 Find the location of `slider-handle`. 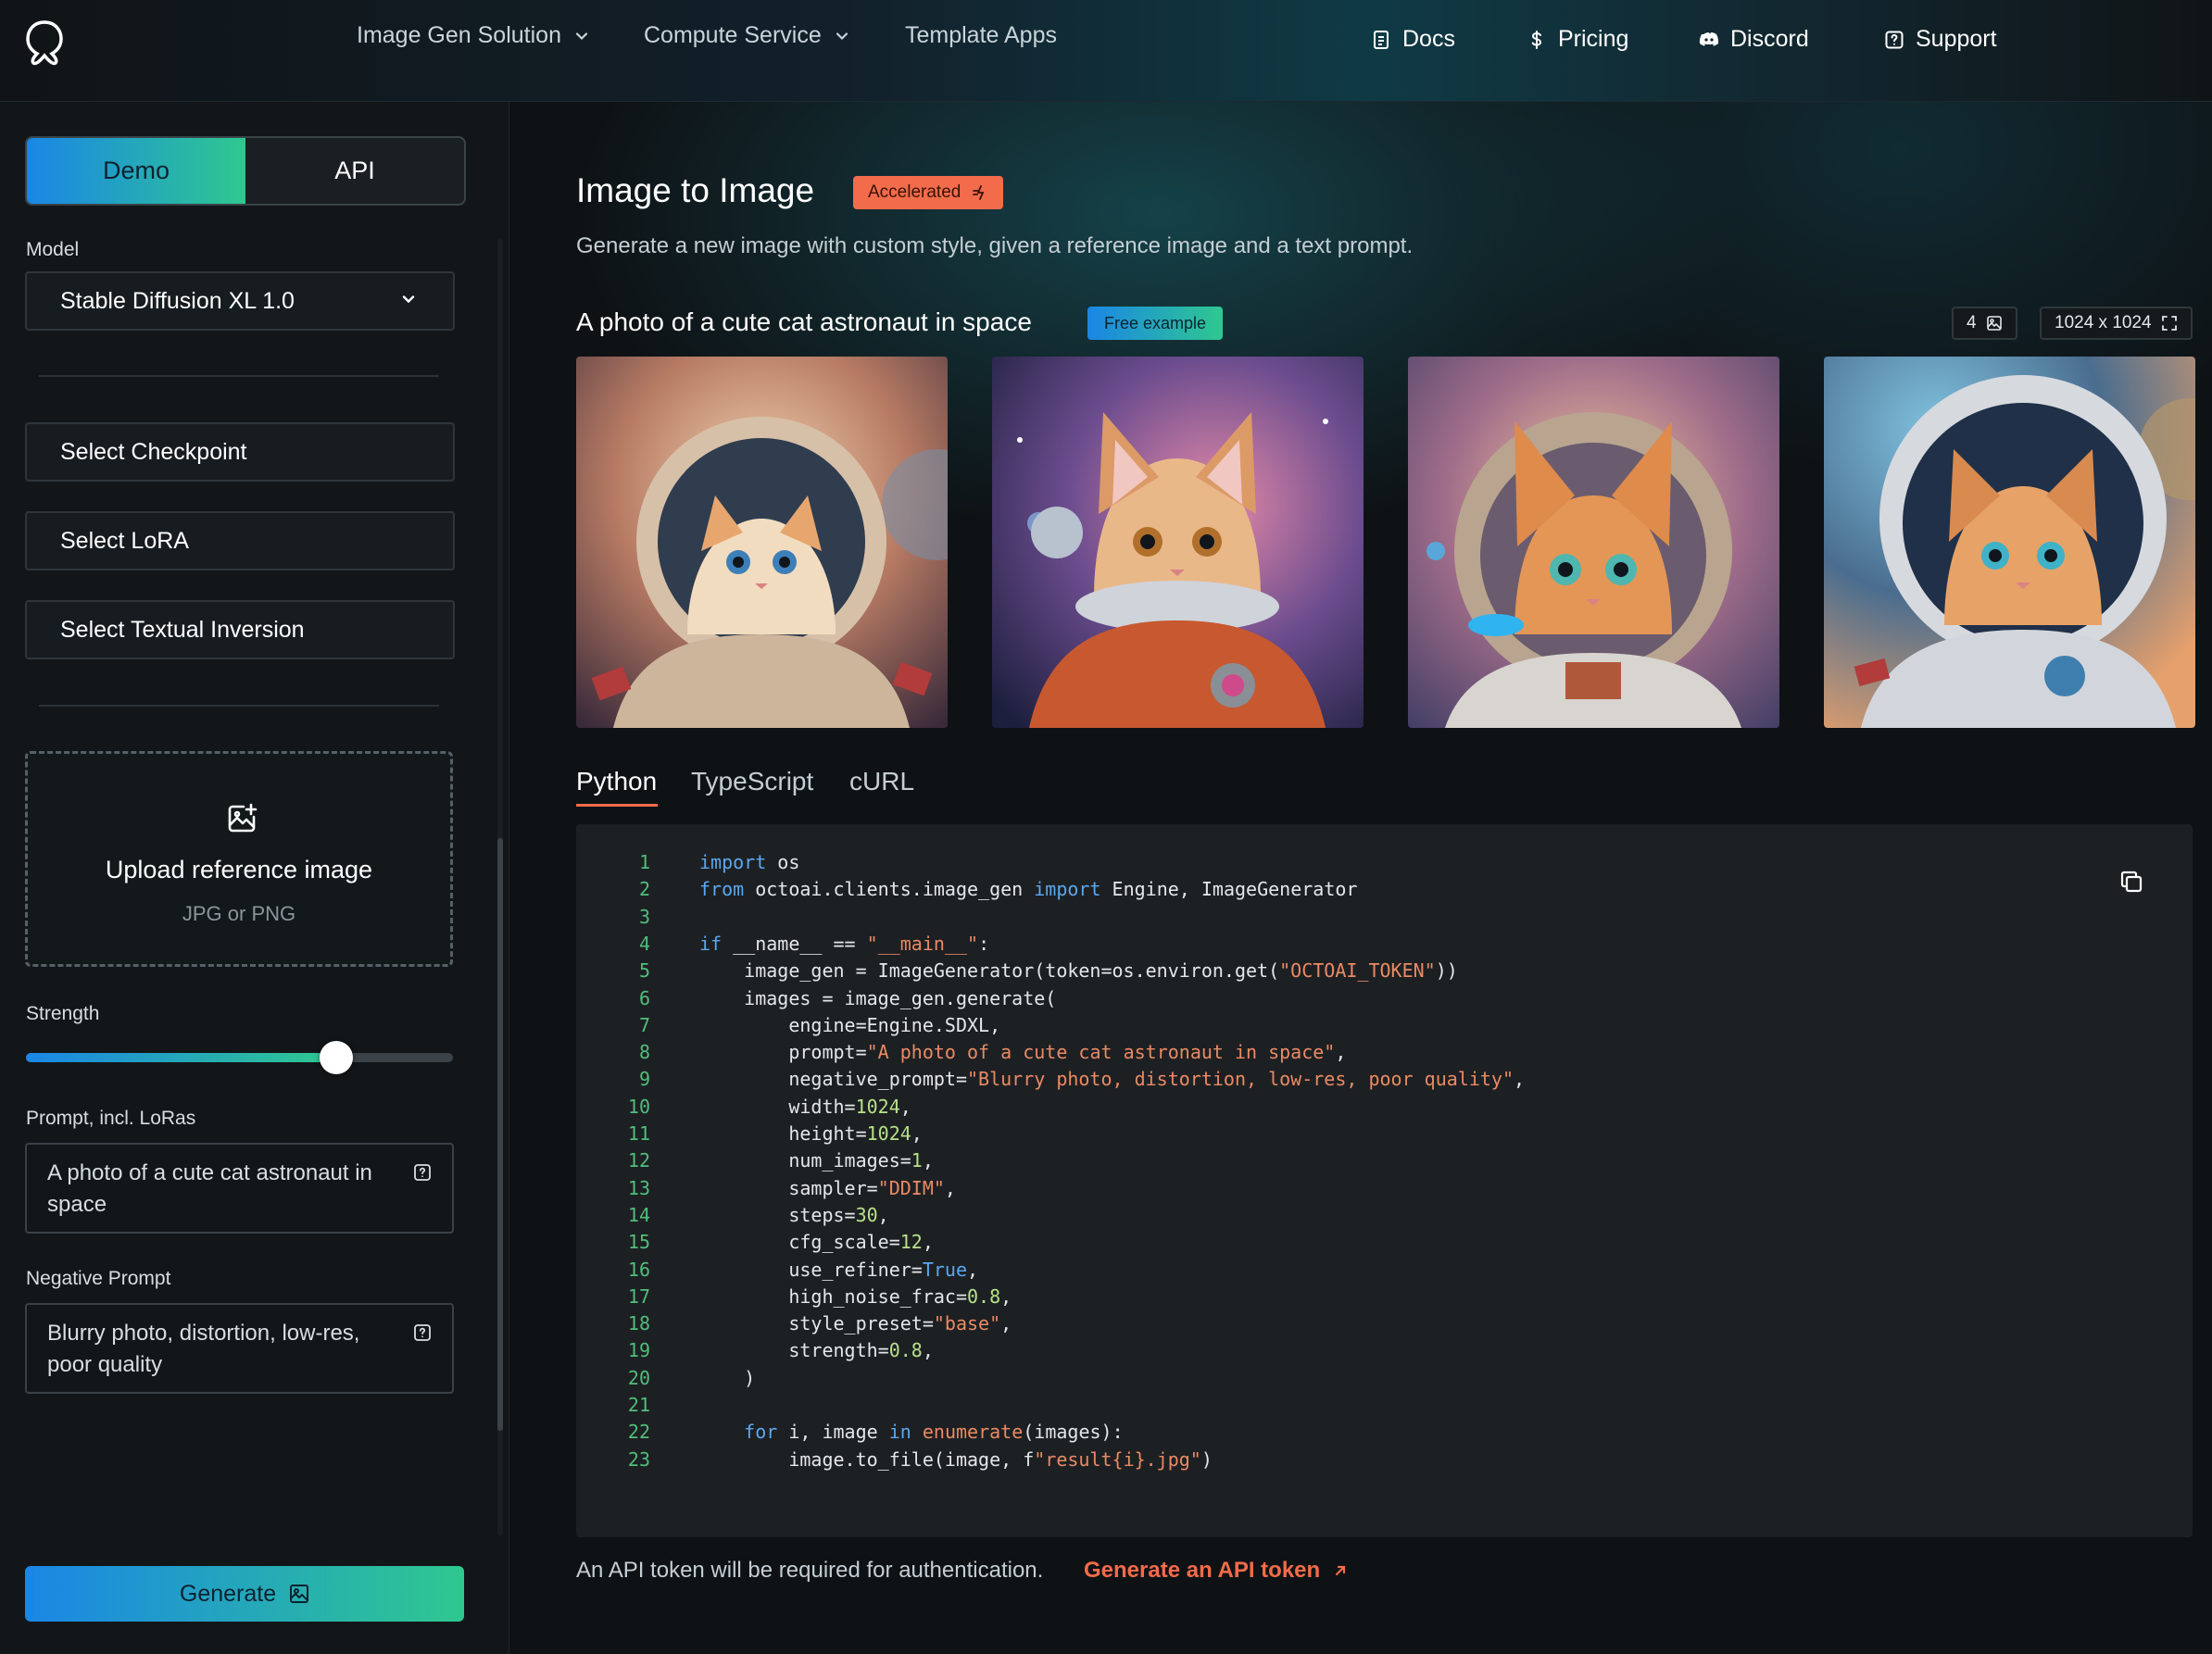

slider-handle is located at coordinates (337, 1057).